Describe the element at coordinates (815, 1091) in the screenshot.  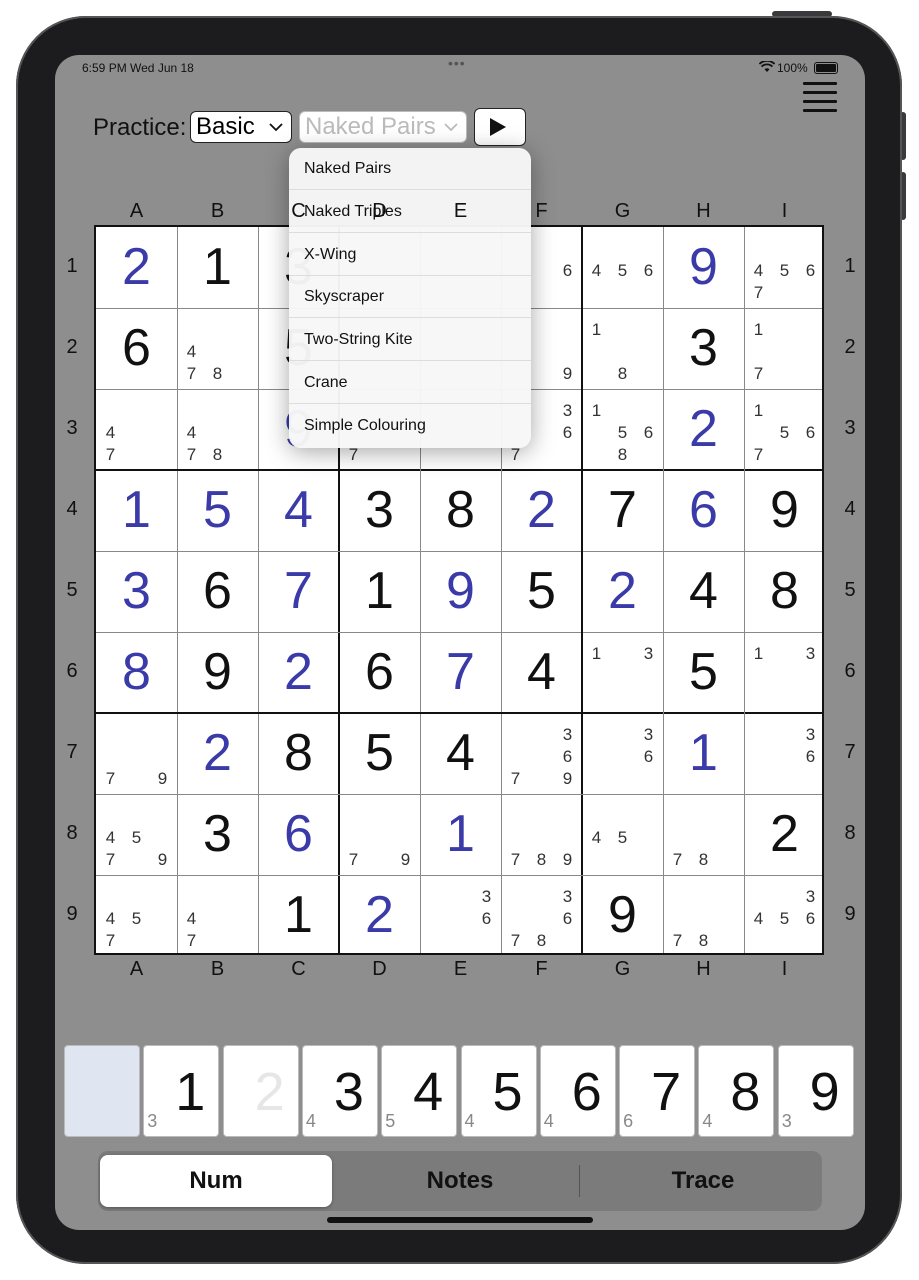
I see `numpad-key: 93` at that location.